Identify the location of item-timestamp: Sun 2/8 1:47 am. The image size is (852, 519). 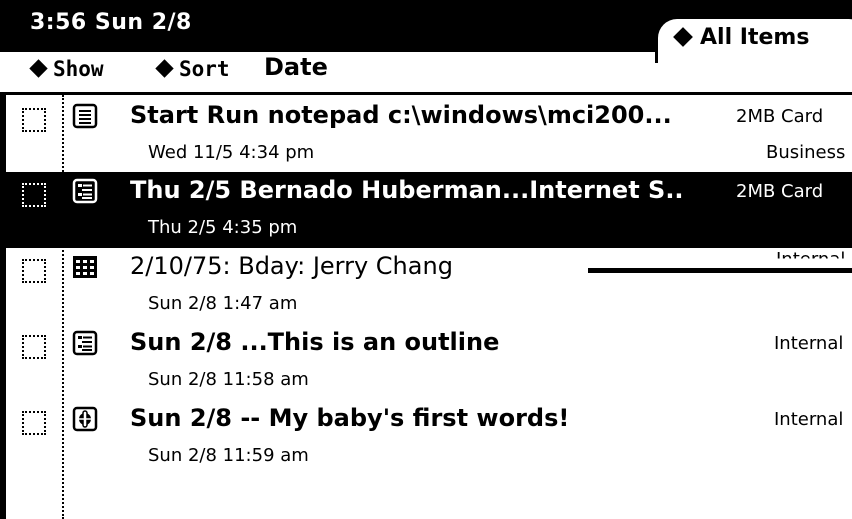
(223, 303).